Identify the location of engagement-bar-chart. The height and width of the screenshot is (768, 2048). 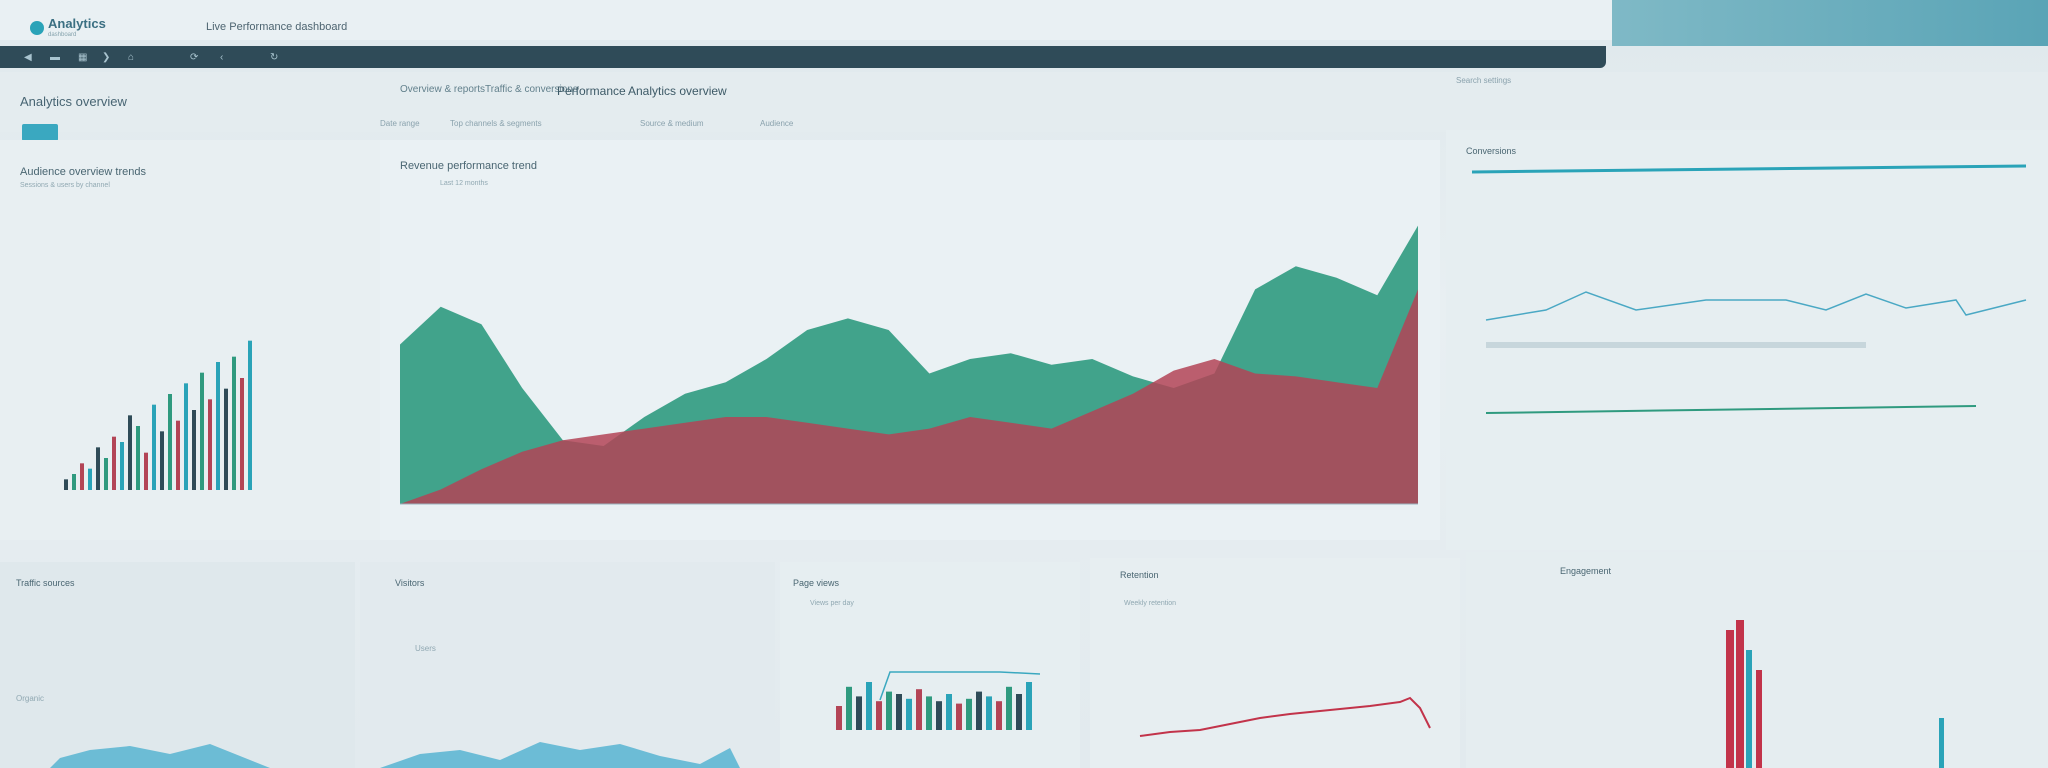
(1835, 694).